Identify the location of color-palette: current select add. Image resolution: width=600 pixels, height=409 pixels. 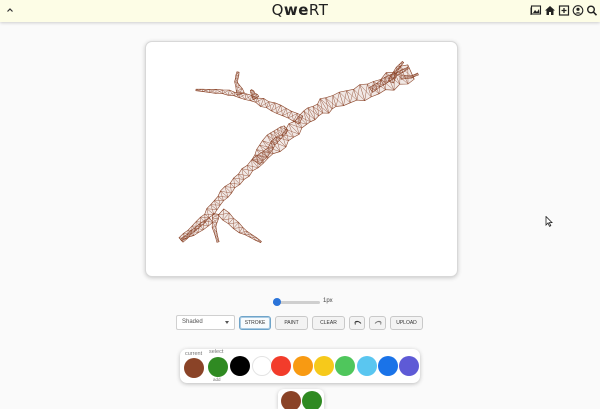
(300, 366).